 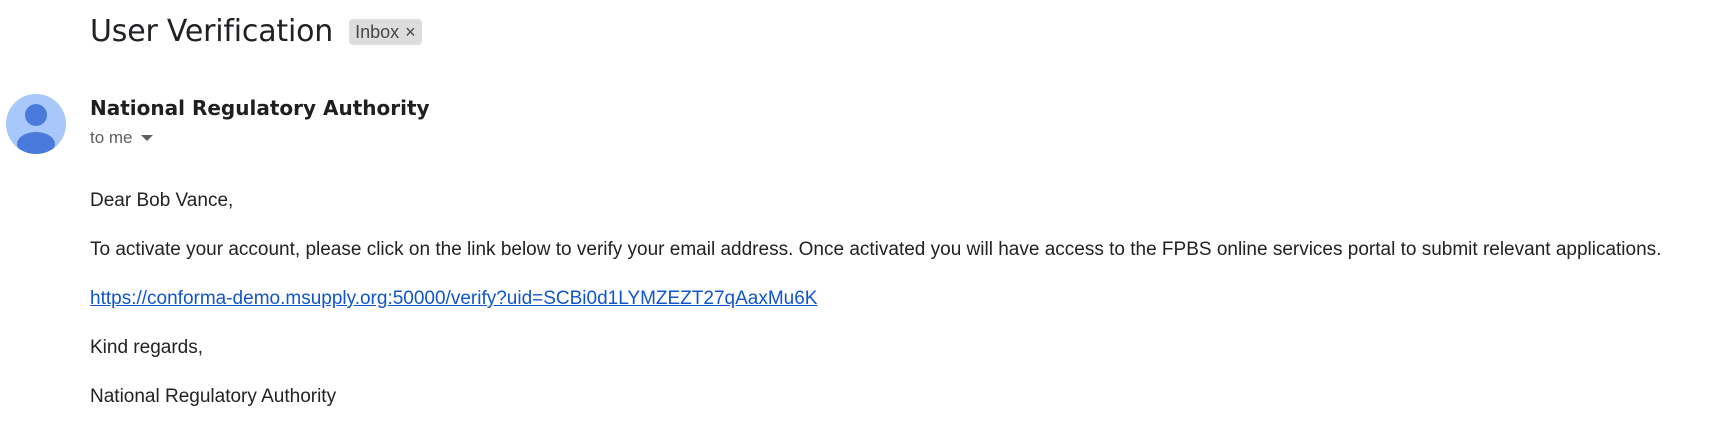 I want to click on email-subject-row: User Verification Inbox ×, so click(x=256, y=31).